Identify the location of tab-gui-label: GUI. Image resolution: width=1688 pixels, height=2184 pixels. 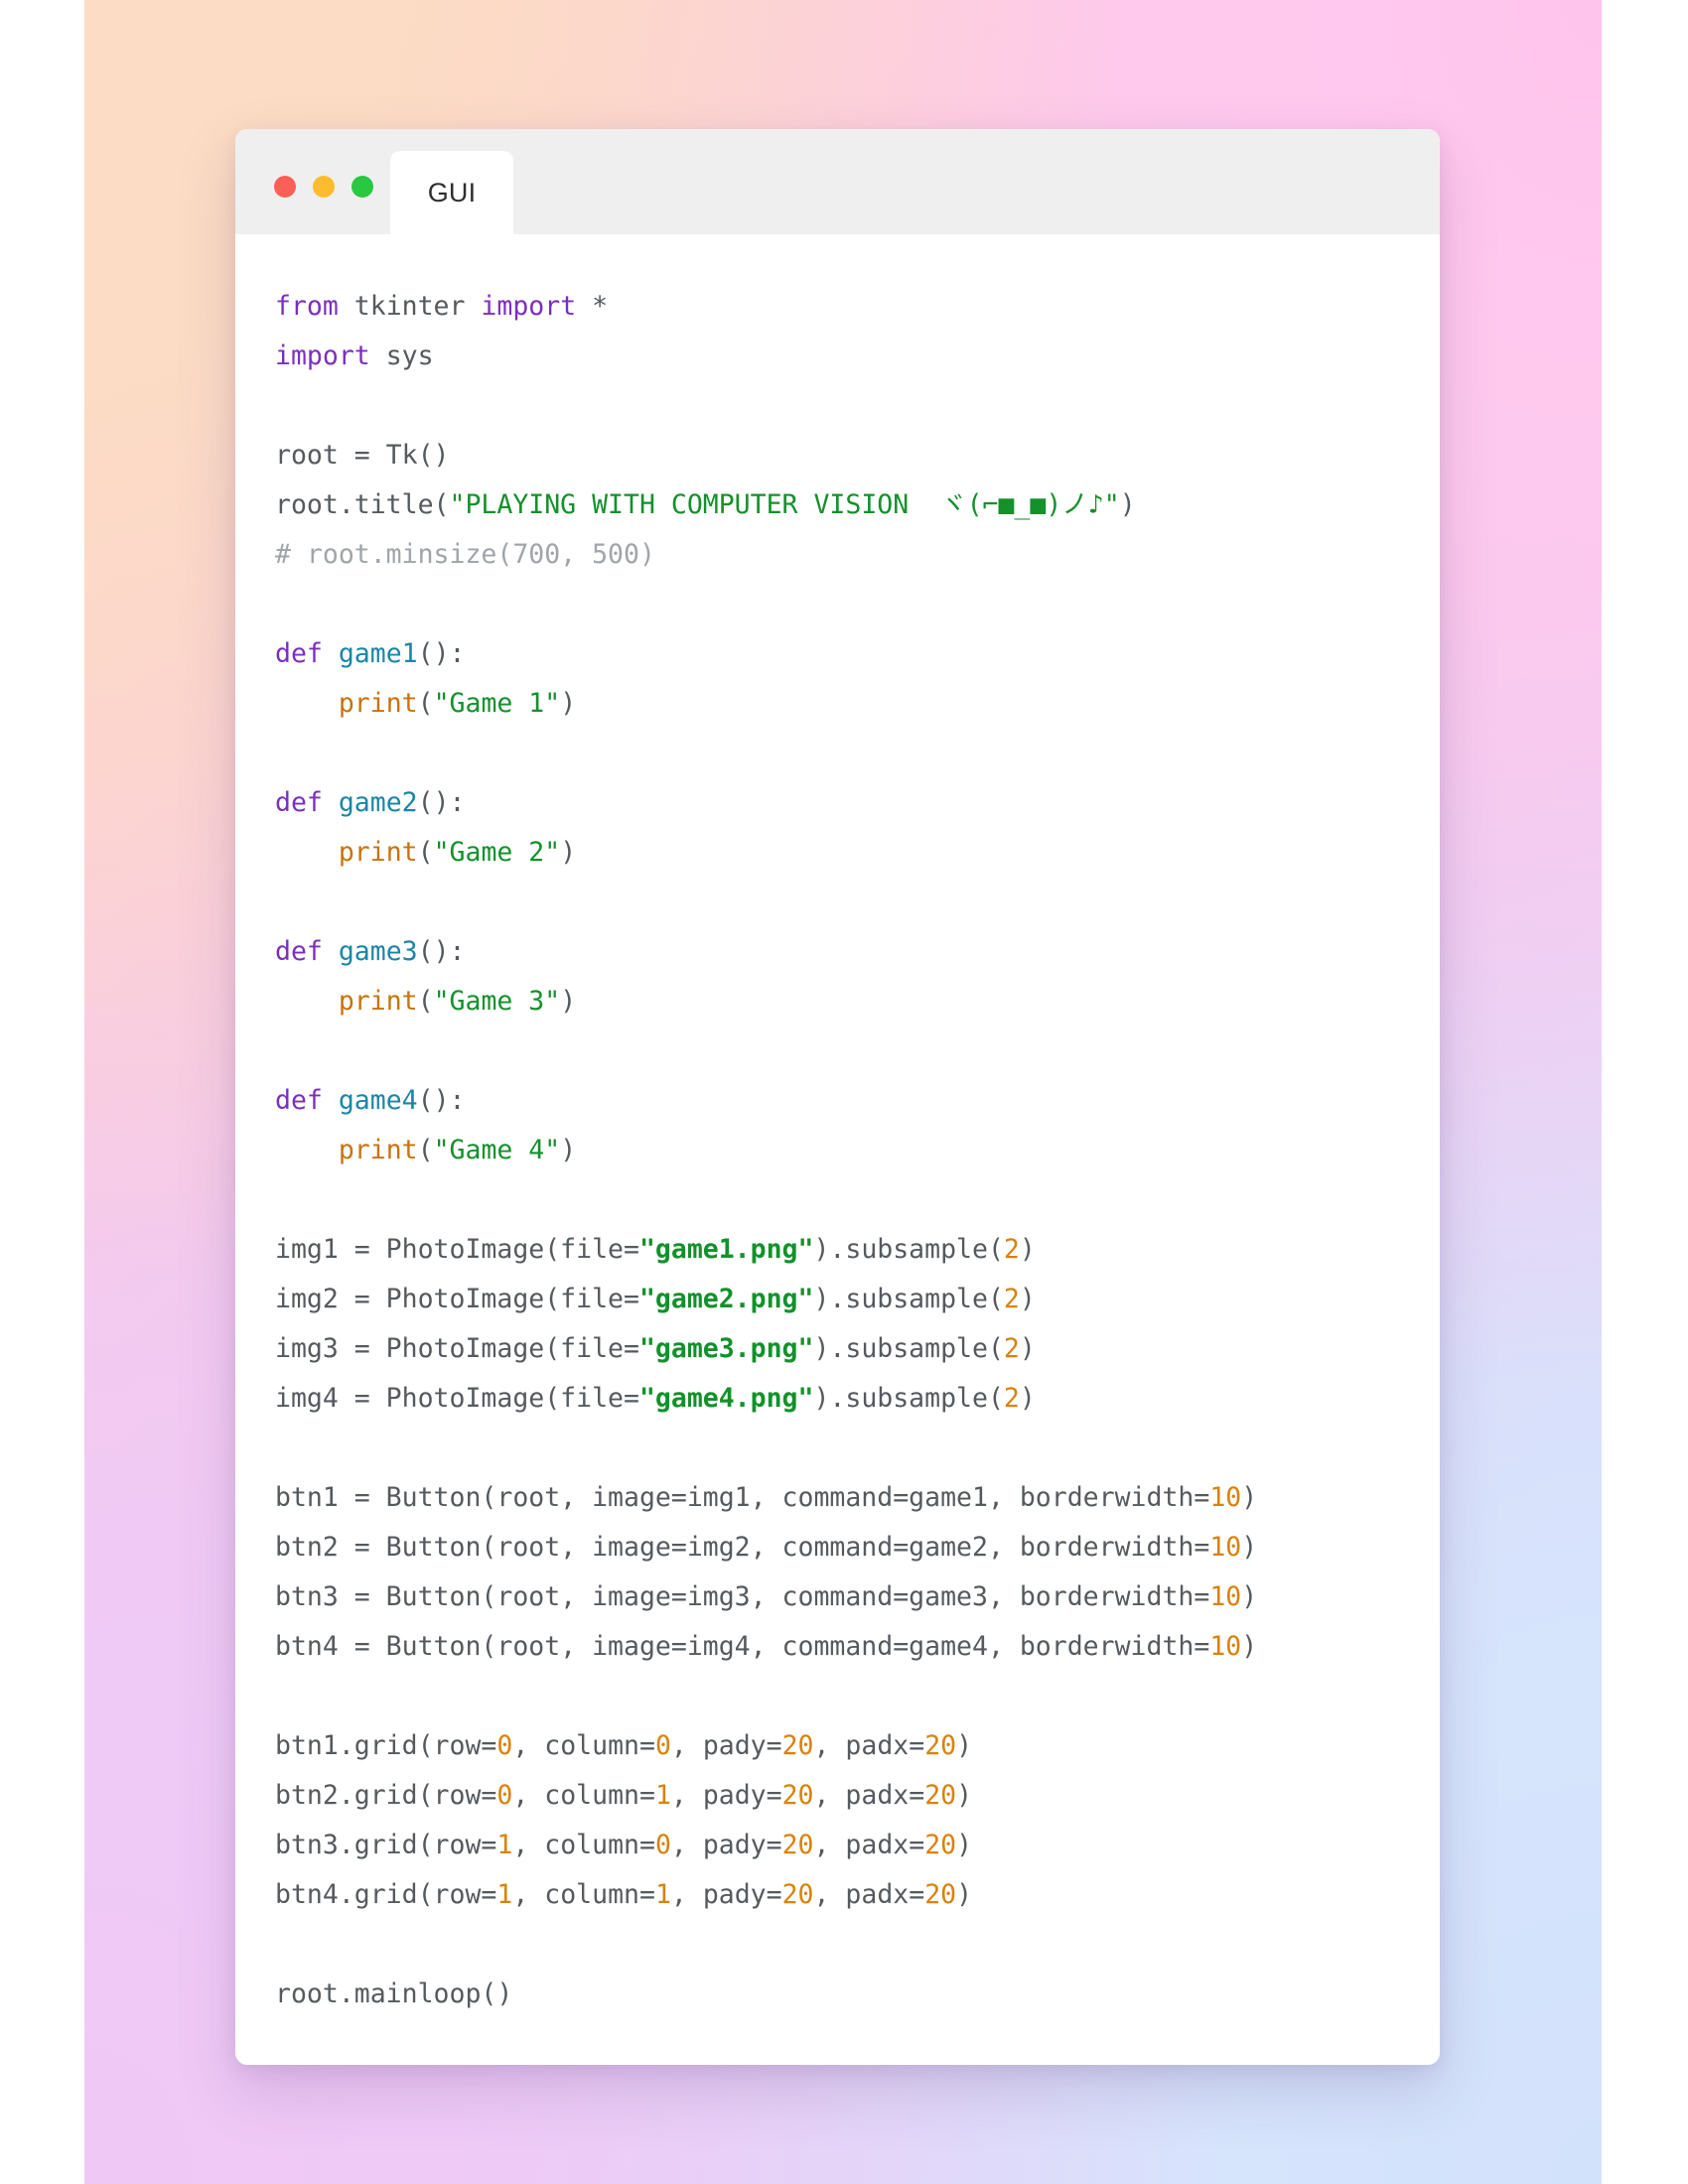
(452, 192).